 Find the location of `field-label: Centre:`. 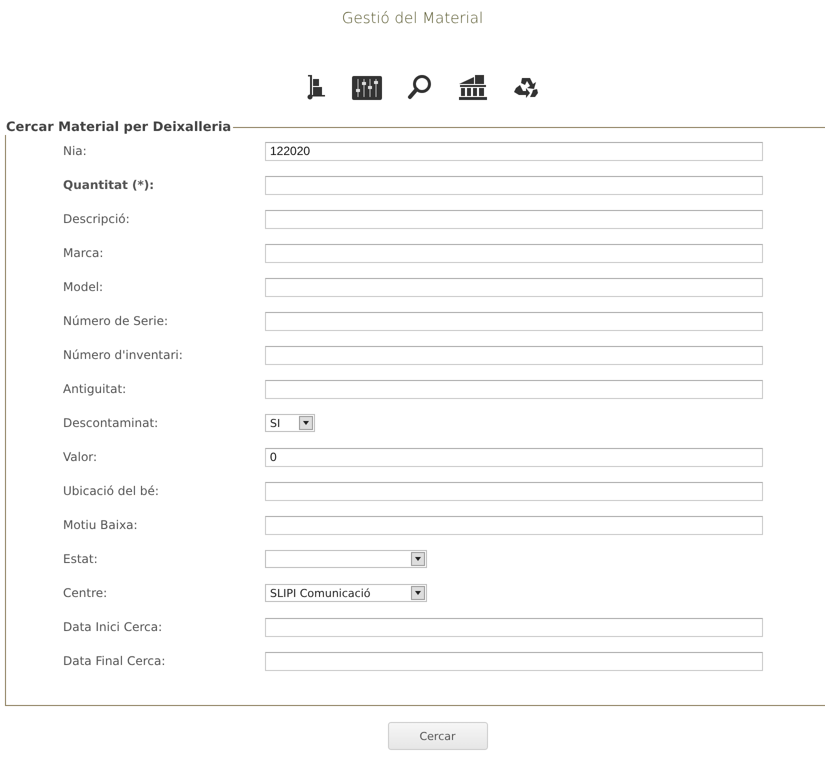

field-label: Centre: is located at coordinates (85, 593).